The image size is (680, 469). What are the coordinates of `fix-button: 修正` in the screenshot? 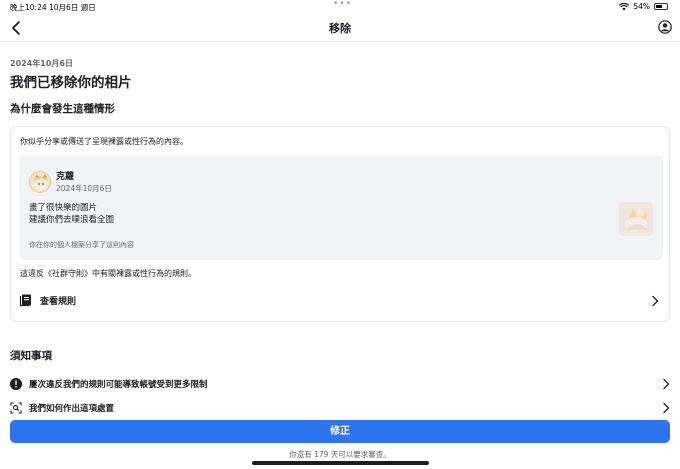 It's located at (340, 431).